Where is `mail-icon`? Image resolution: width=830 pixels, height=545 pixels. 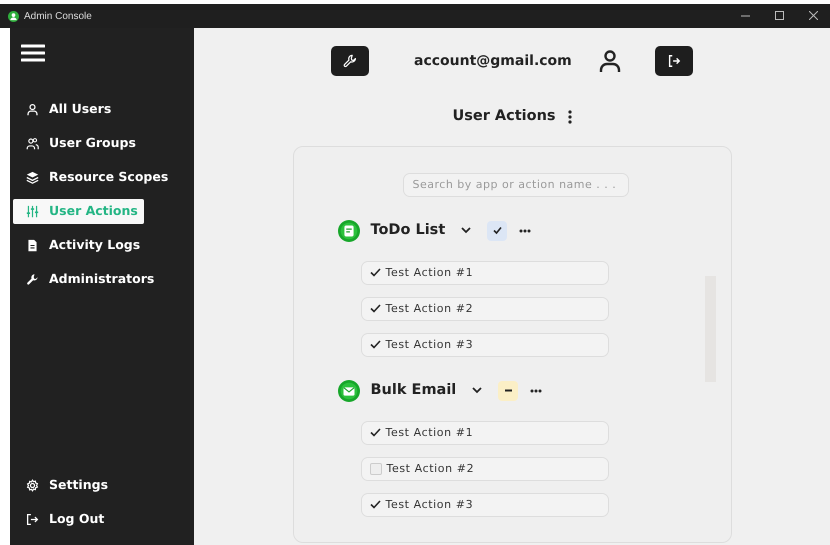
mail-icon is located at coordinates (349, 391).